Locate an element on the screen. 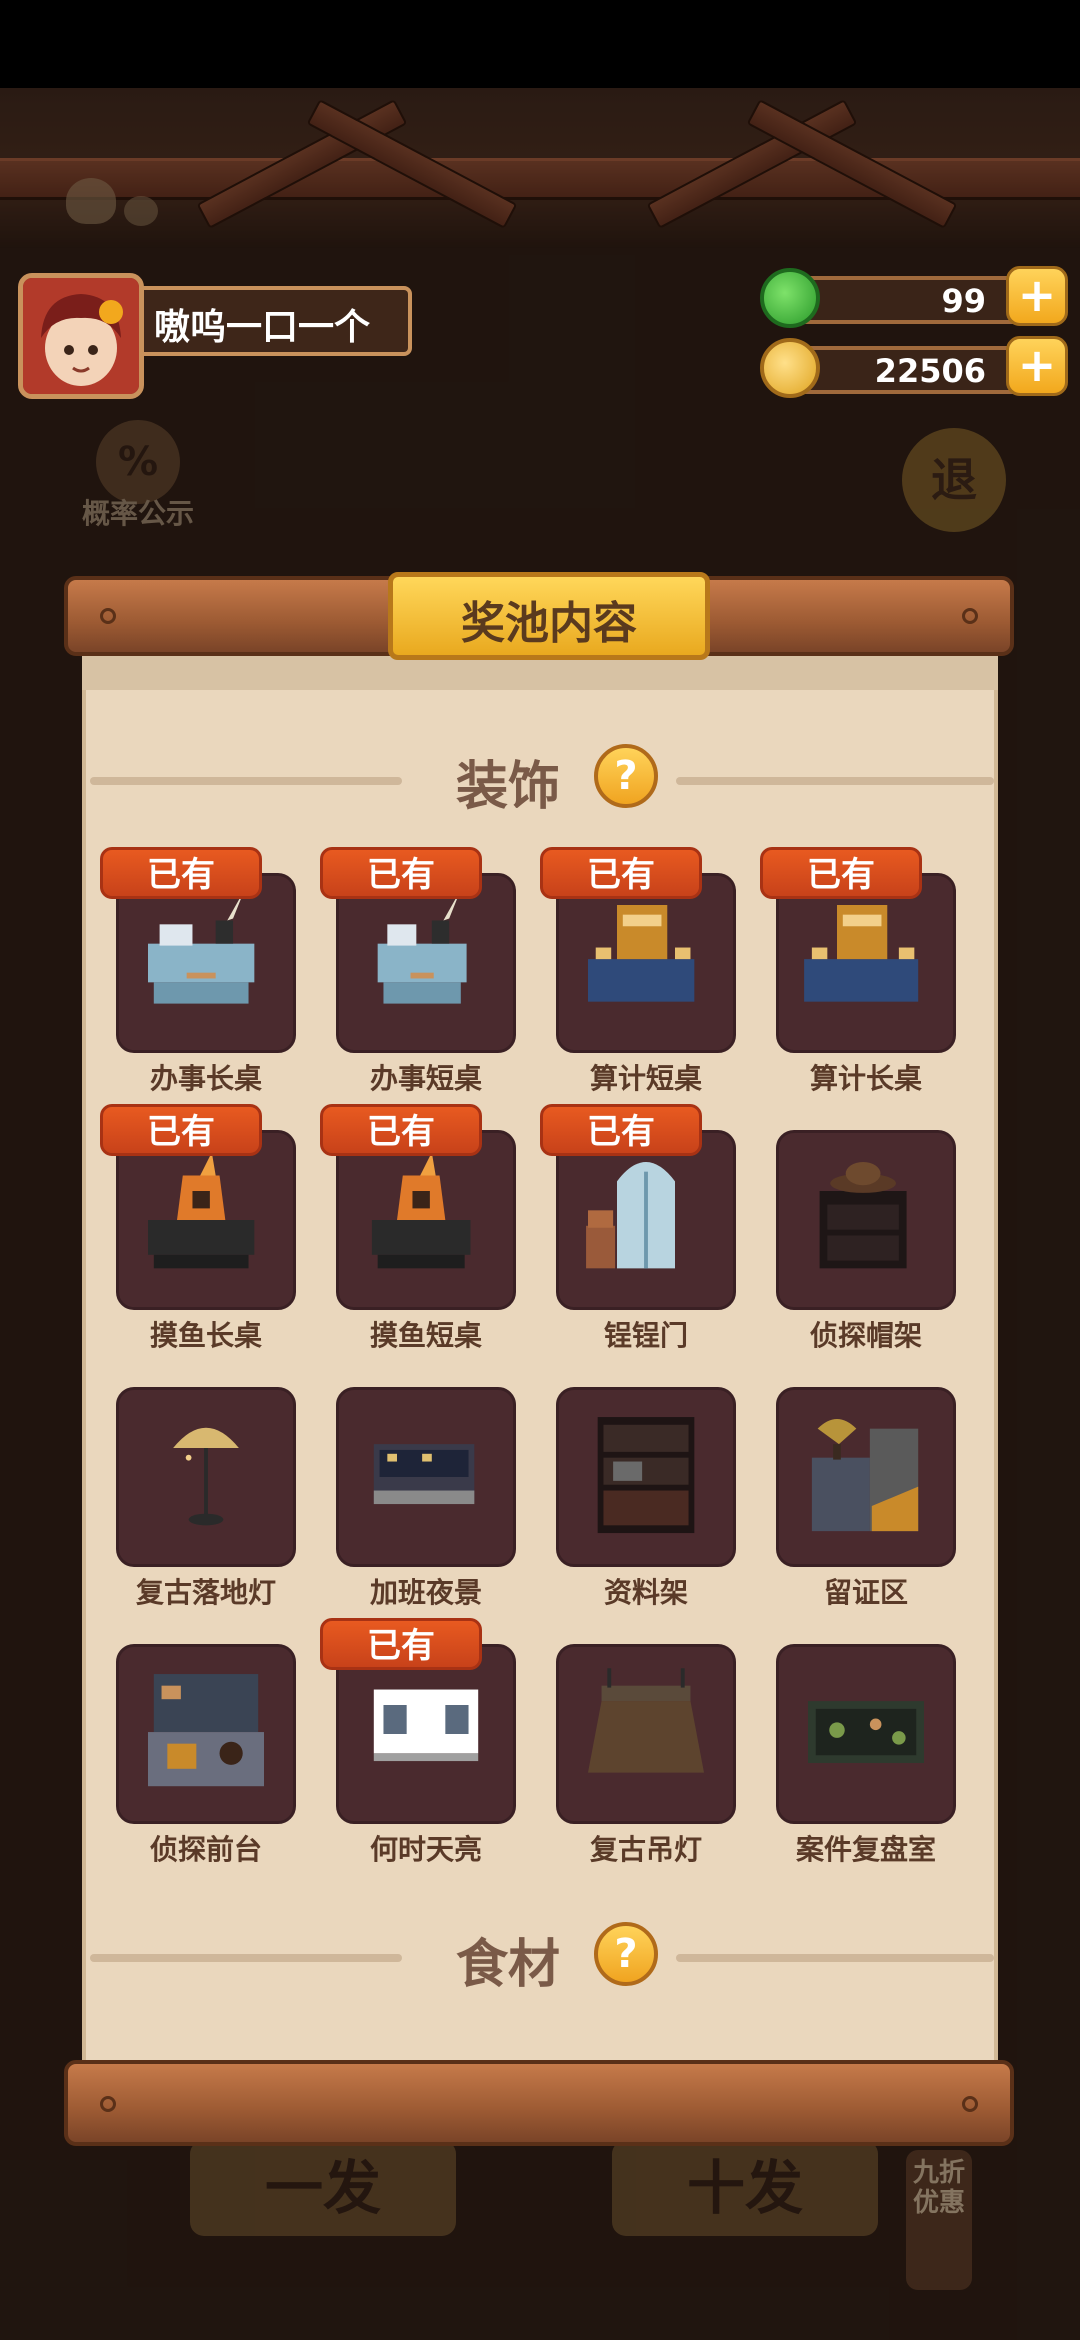 This screenshot has width=1080, height=2340. retro-floor-lamp-icon is located at coordinates (206, 1476).